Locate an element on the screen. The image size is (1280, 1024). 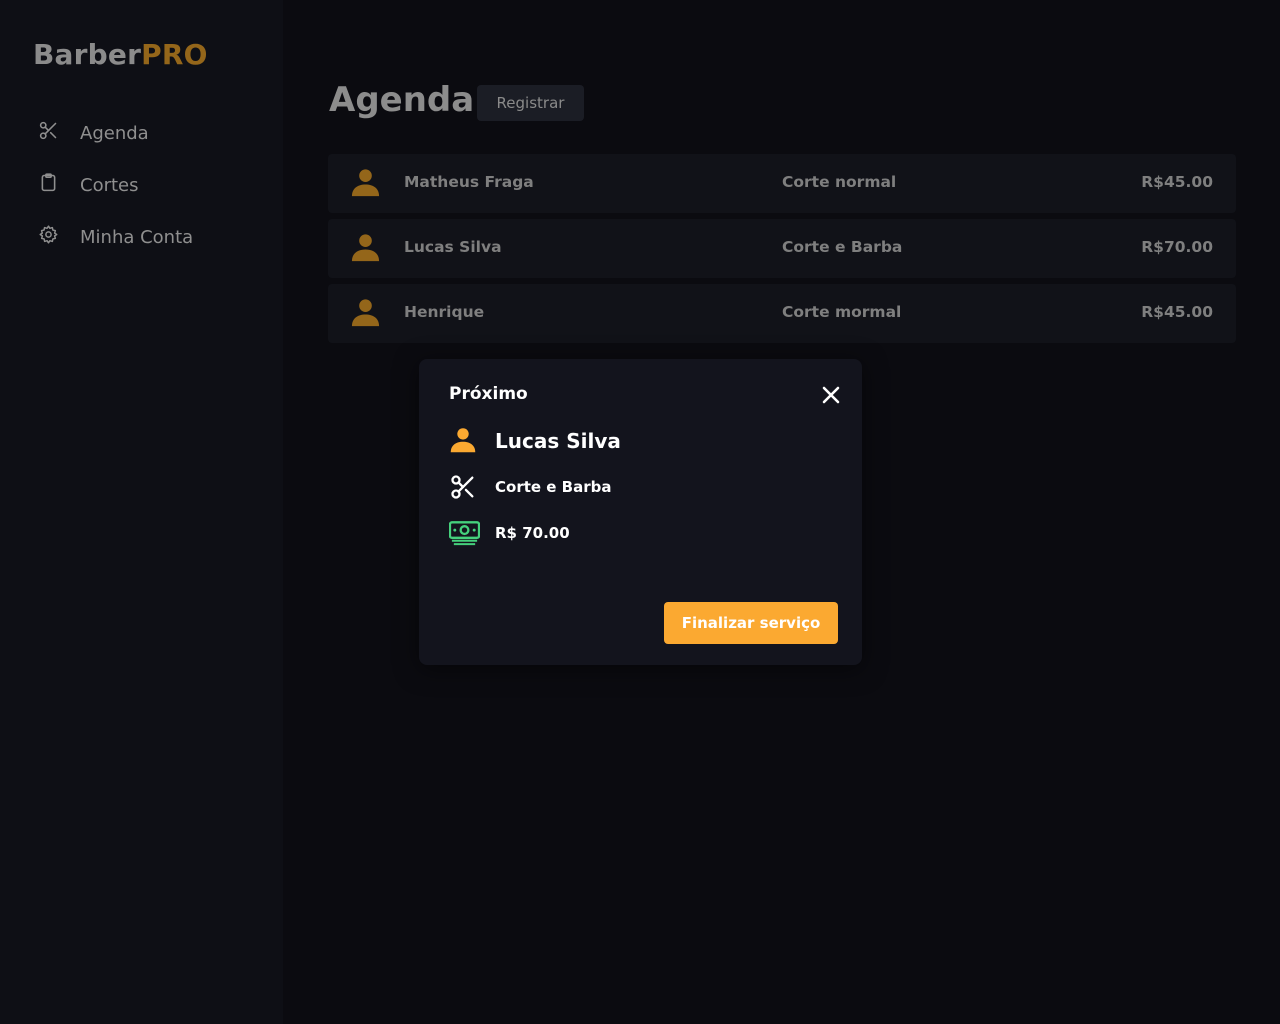
service-name: Corte e Barba is located at coordinates (842, 247).